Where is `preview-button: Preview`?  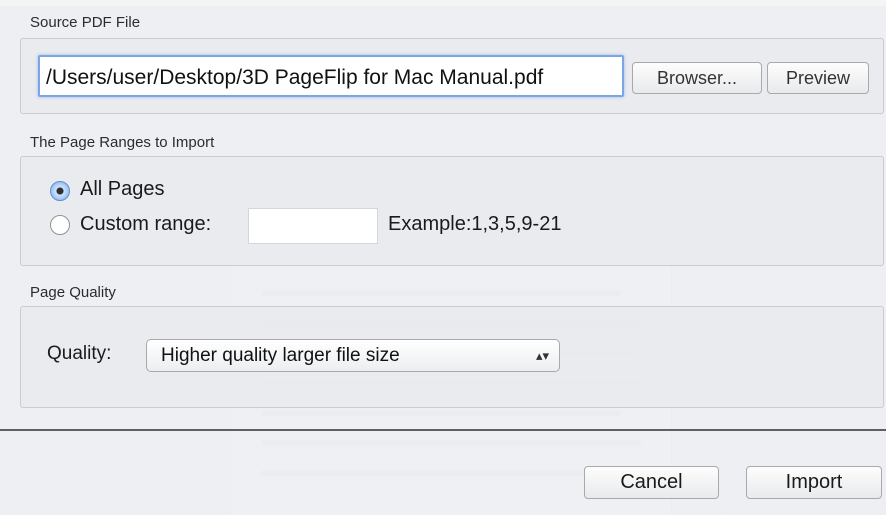
preview-button: Preview is located at coordinates (818, 78).